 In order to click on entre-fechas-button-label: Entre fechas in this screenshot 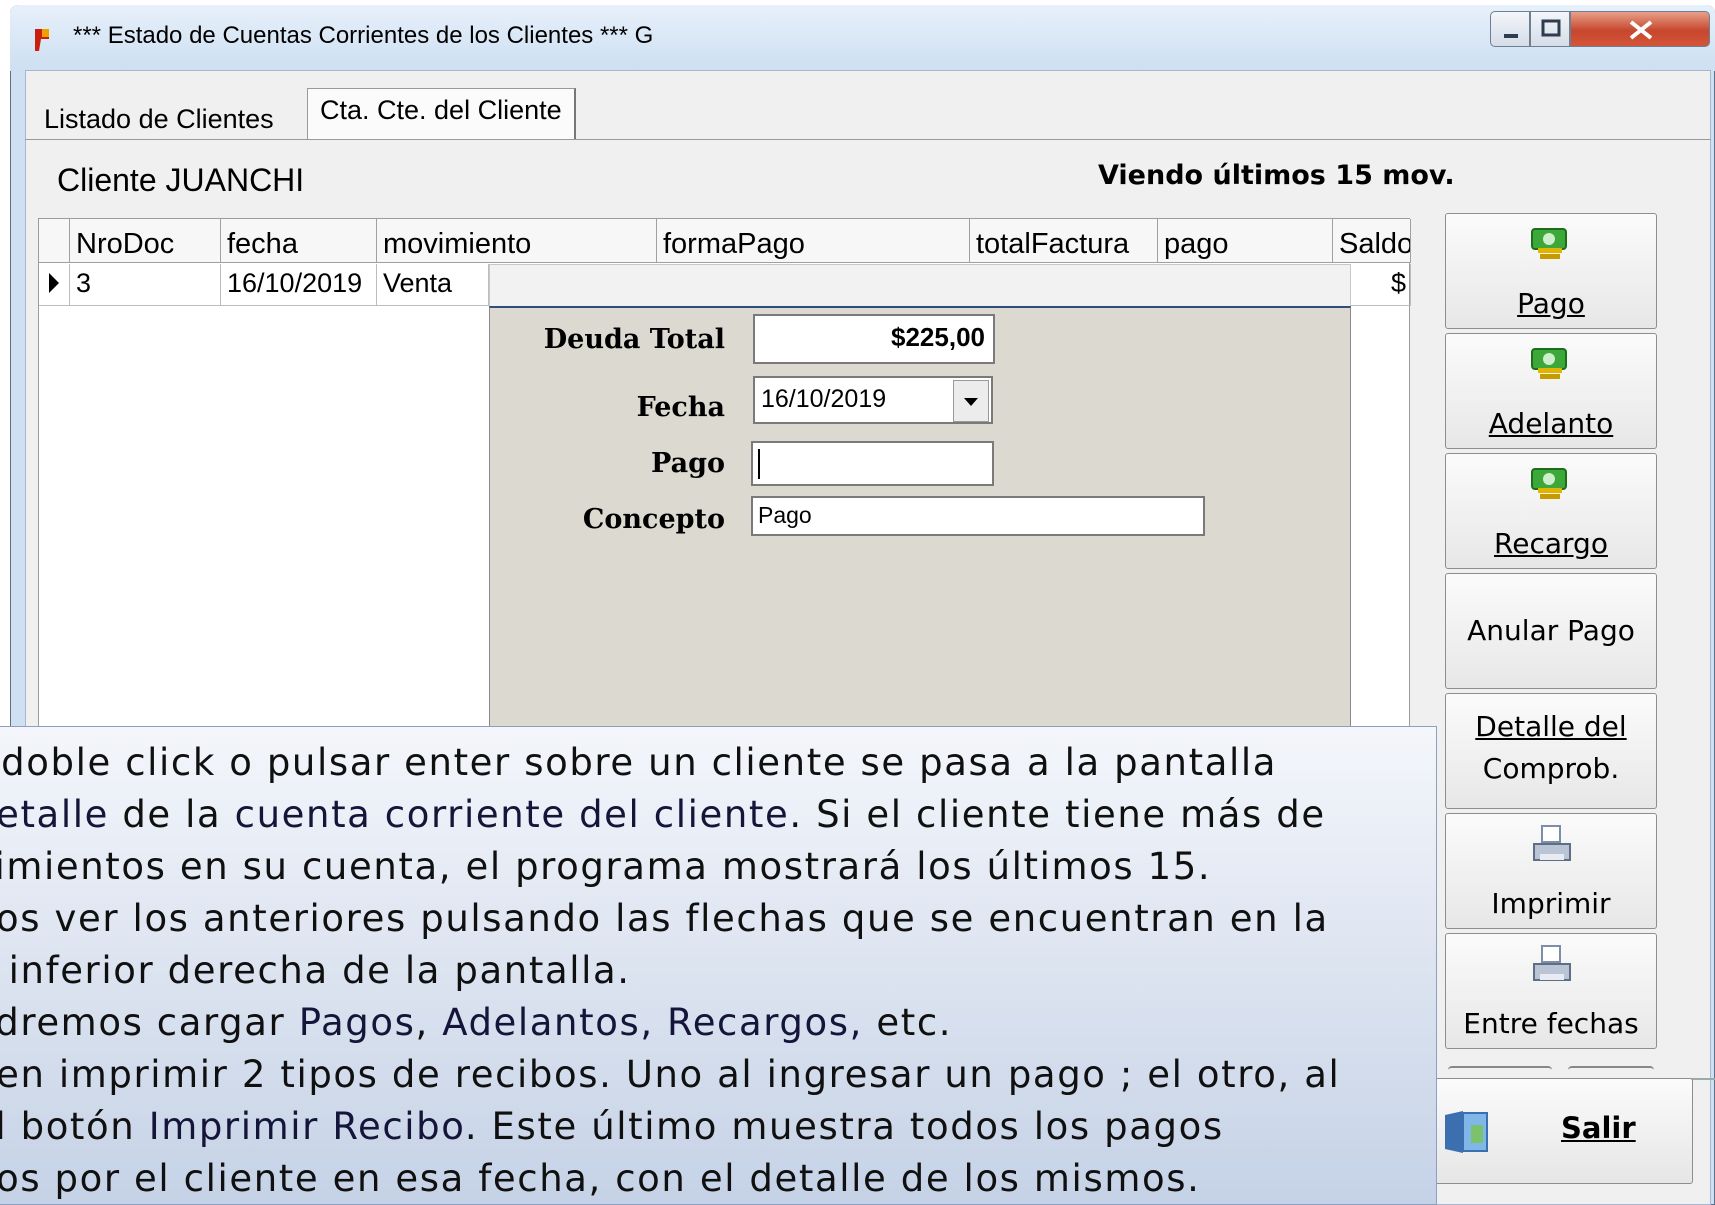, I will do `click(1551, 1023)`.